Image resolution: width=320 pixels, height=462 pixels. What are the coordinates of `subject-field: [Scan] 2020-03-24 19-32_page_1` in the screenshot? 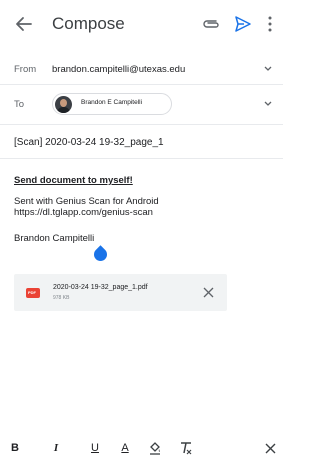 It's located at (89, 142).